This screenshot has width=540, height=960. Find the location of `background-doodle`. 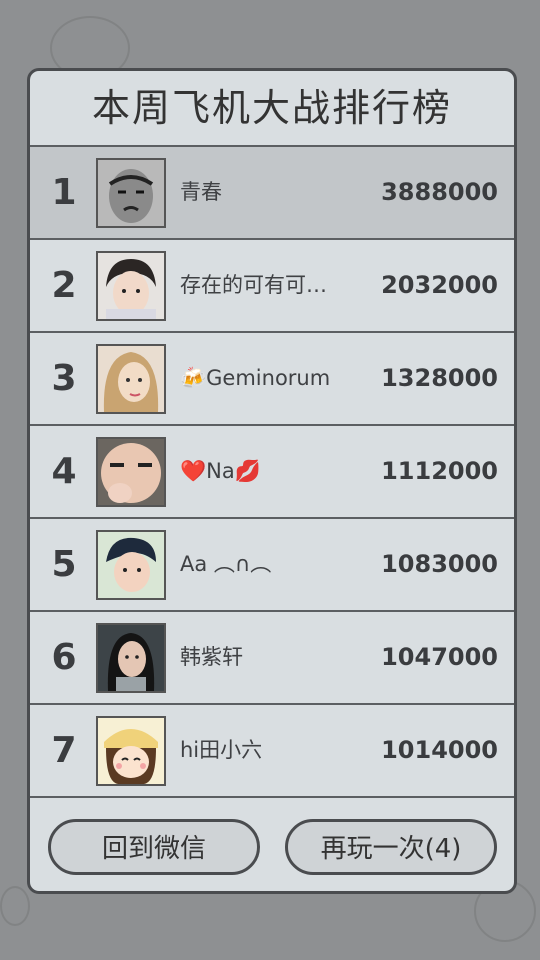

background-doodle is located at coordinates (15, 906).